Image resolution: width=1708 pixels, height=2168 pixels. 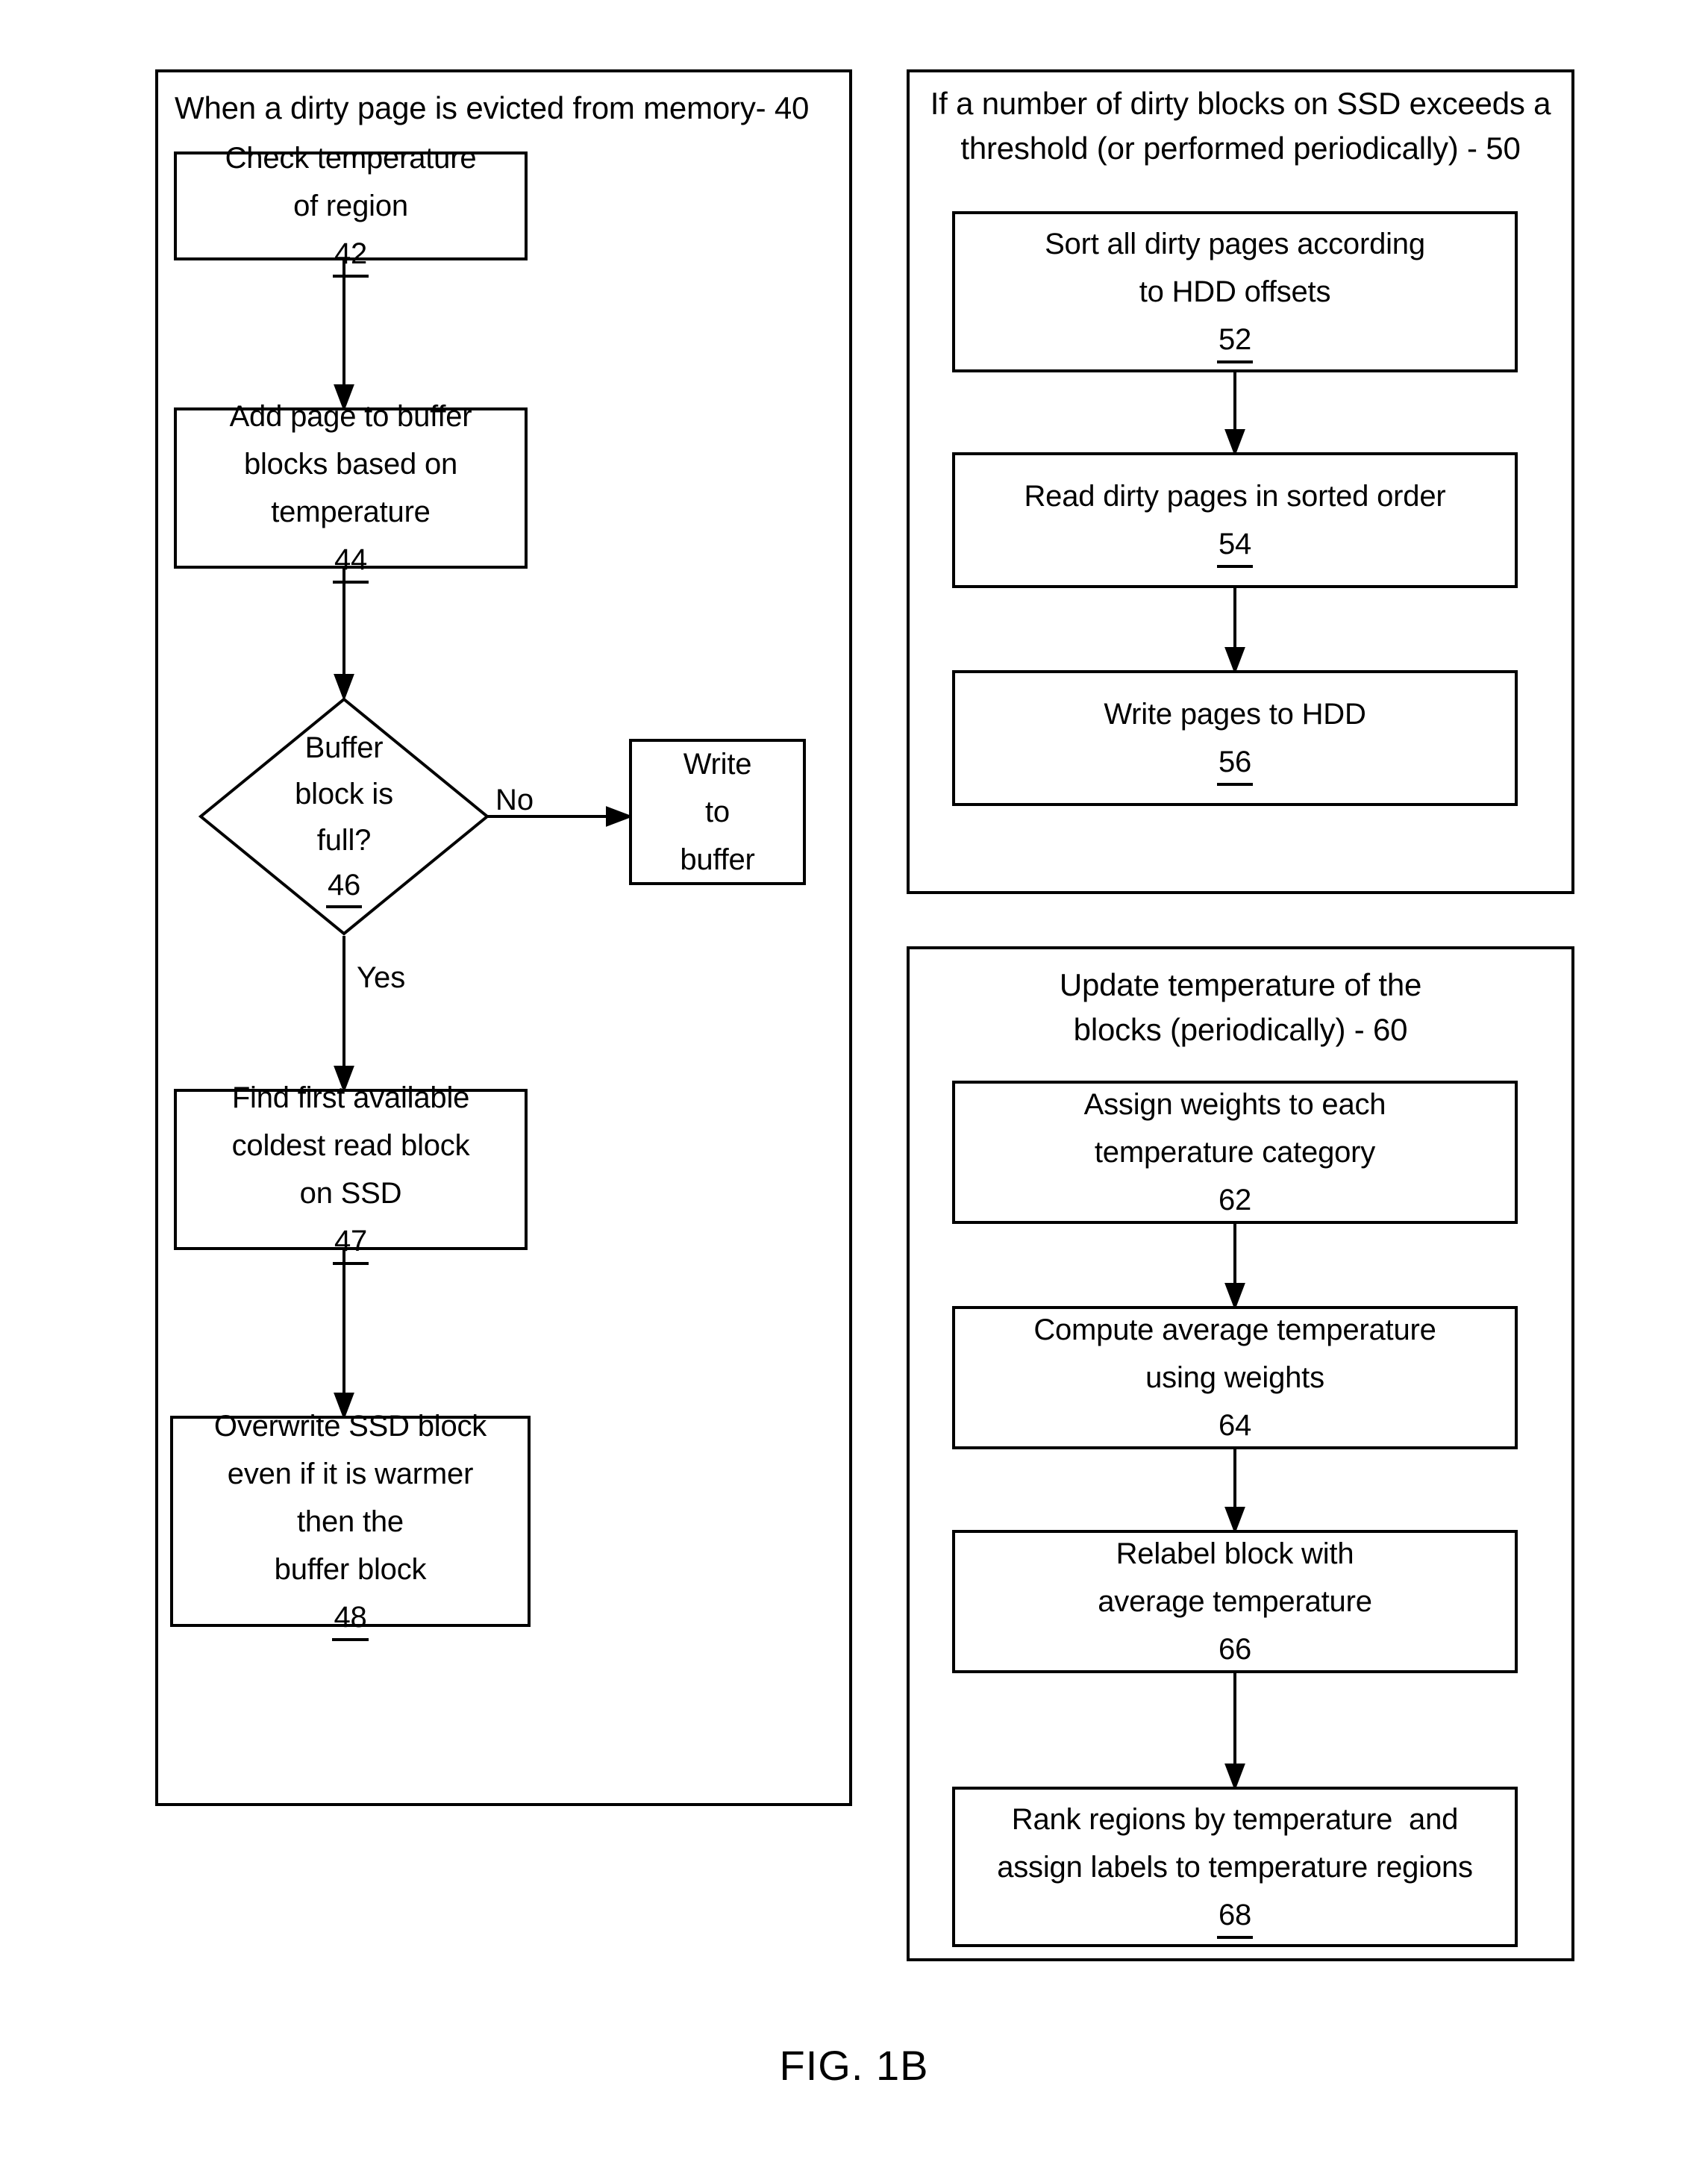 What do you see at coordinates (350, 1473) in the screenshot?
I see `node-48-line-2: even if it is warmer` at bounding box center [350, 1473].